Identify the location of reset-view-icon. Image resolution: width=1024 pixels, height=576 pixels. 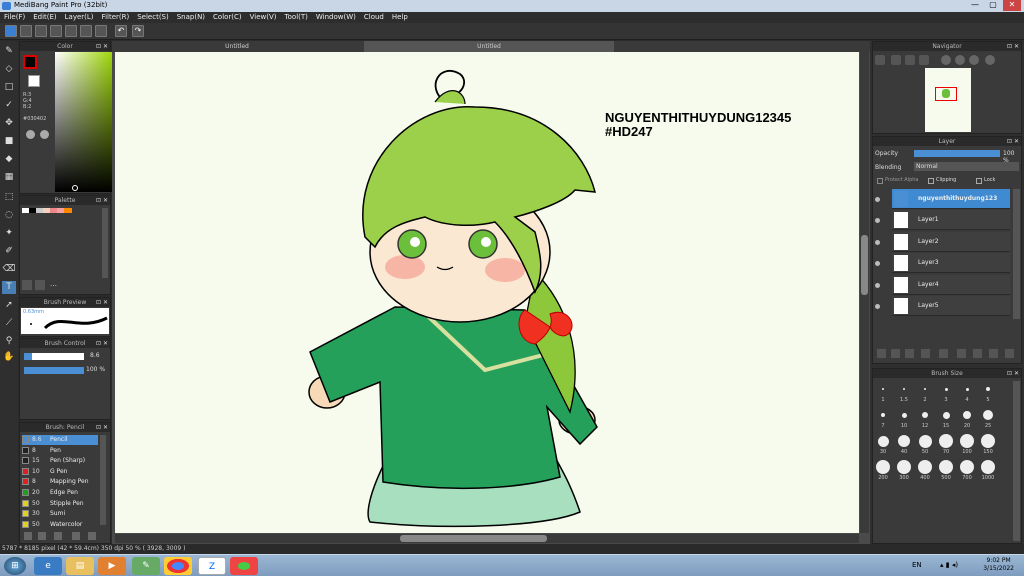
(990, 60).